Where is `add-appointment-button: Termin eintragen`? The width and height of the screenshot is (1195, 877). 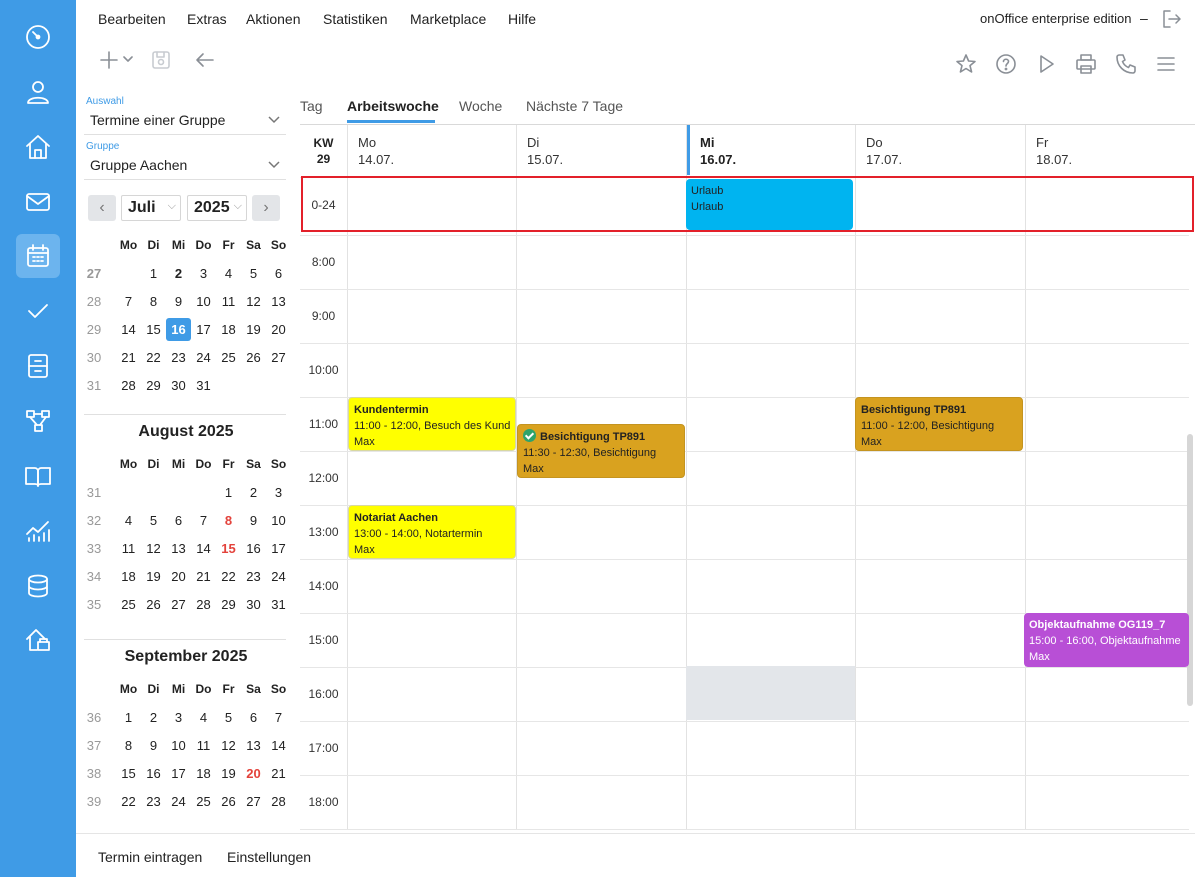 add-appointment-button: Termin eintragen is located at coordinates (150, 857).